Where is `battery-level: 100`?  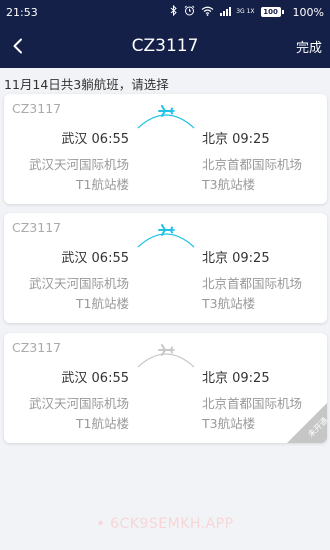
battery-level: 100 is located at coordinates (270, 12).